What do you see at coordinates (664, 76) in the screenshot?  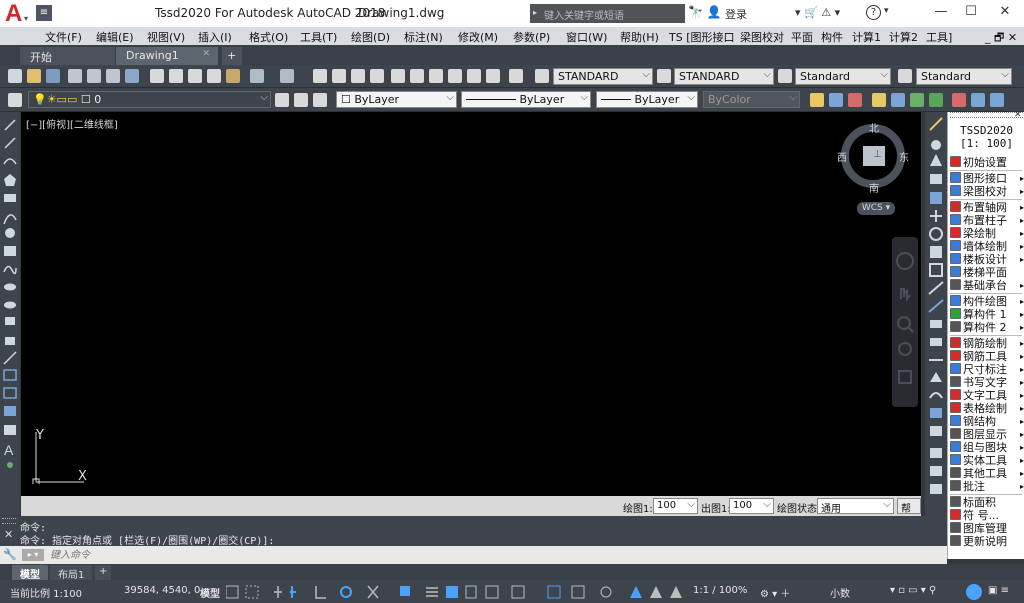 I see `dim-style-icon` at bounding box center [664, 76].